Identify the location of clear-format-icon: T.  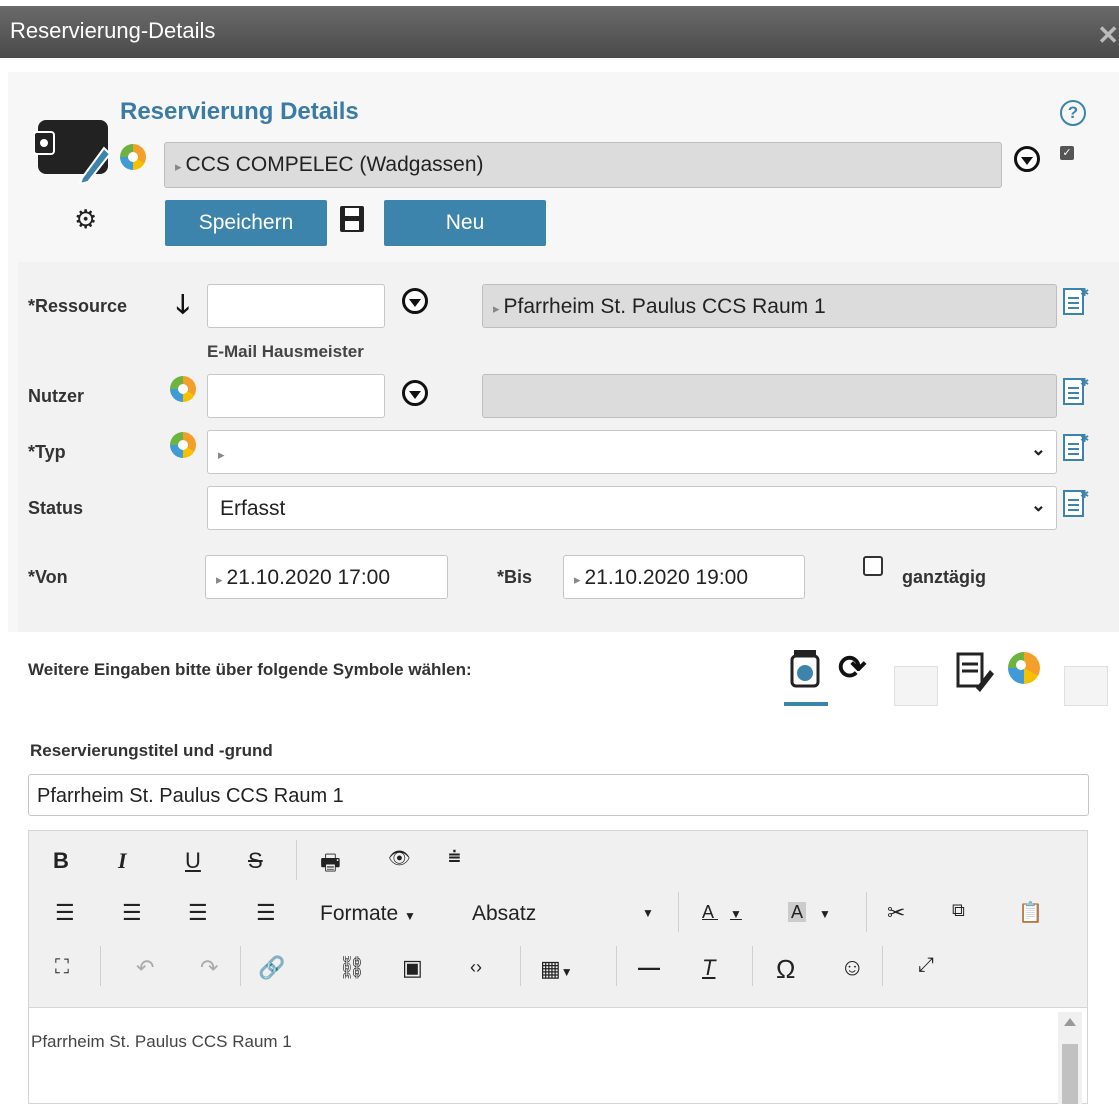
(708, 968).